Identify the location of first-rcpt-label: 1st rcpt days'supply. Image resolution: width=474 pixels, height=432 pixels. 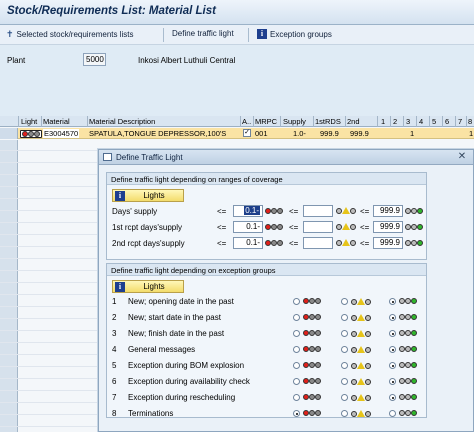
(147, 227).